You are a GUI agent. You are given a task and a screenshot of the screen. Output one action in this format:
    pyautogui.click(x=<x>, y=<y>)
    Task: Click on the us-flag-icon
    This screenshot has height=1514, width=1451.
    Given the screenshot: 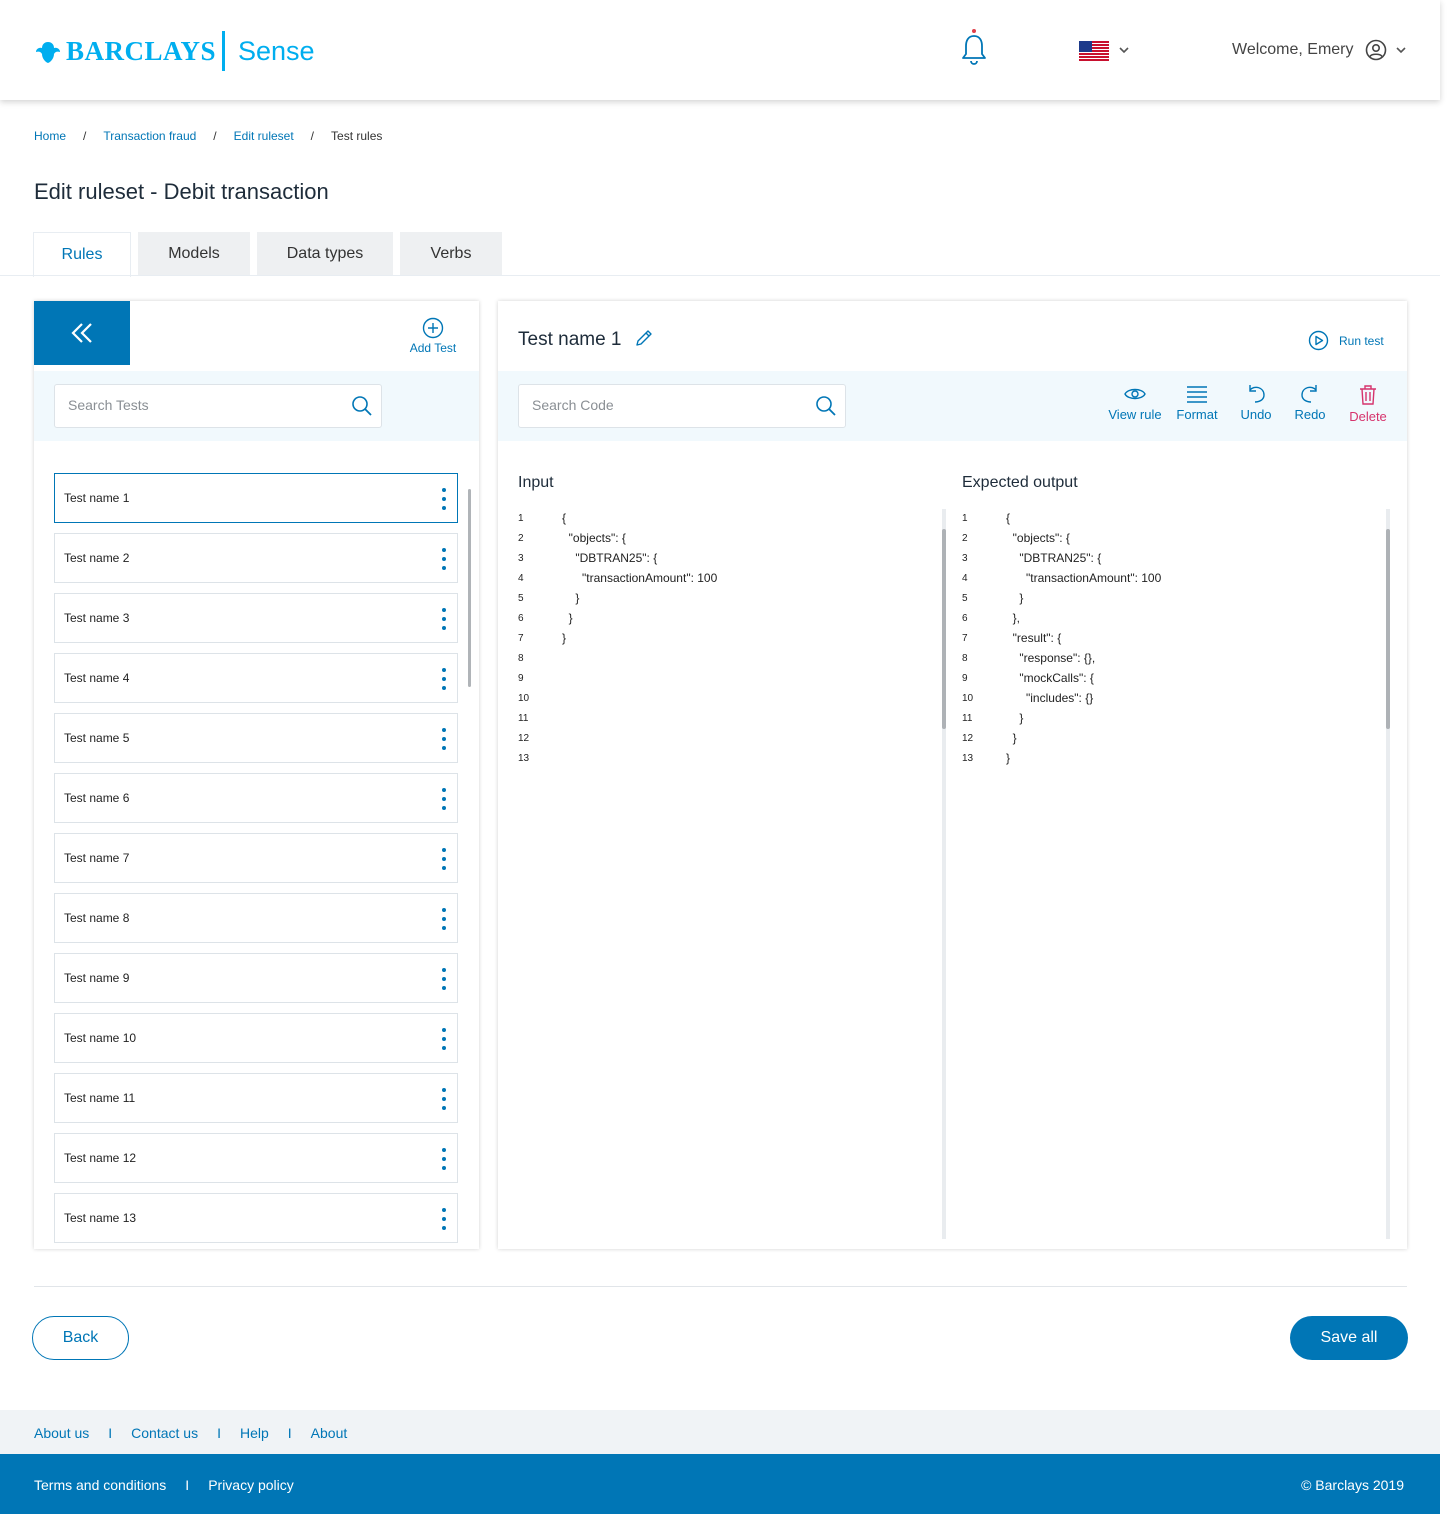 What is the action you would take?
    pyautogui.click(x=1094, y=51)
    